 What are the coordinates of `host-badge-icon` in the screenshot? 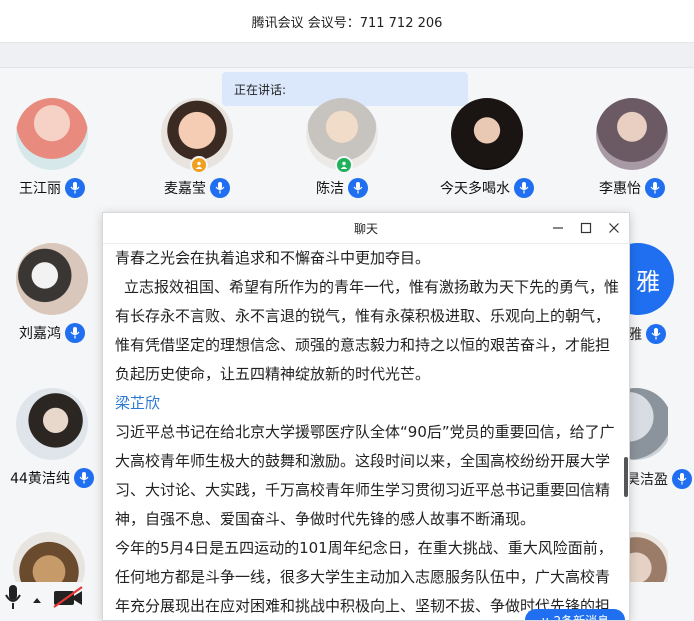 It's located at (199, 165).